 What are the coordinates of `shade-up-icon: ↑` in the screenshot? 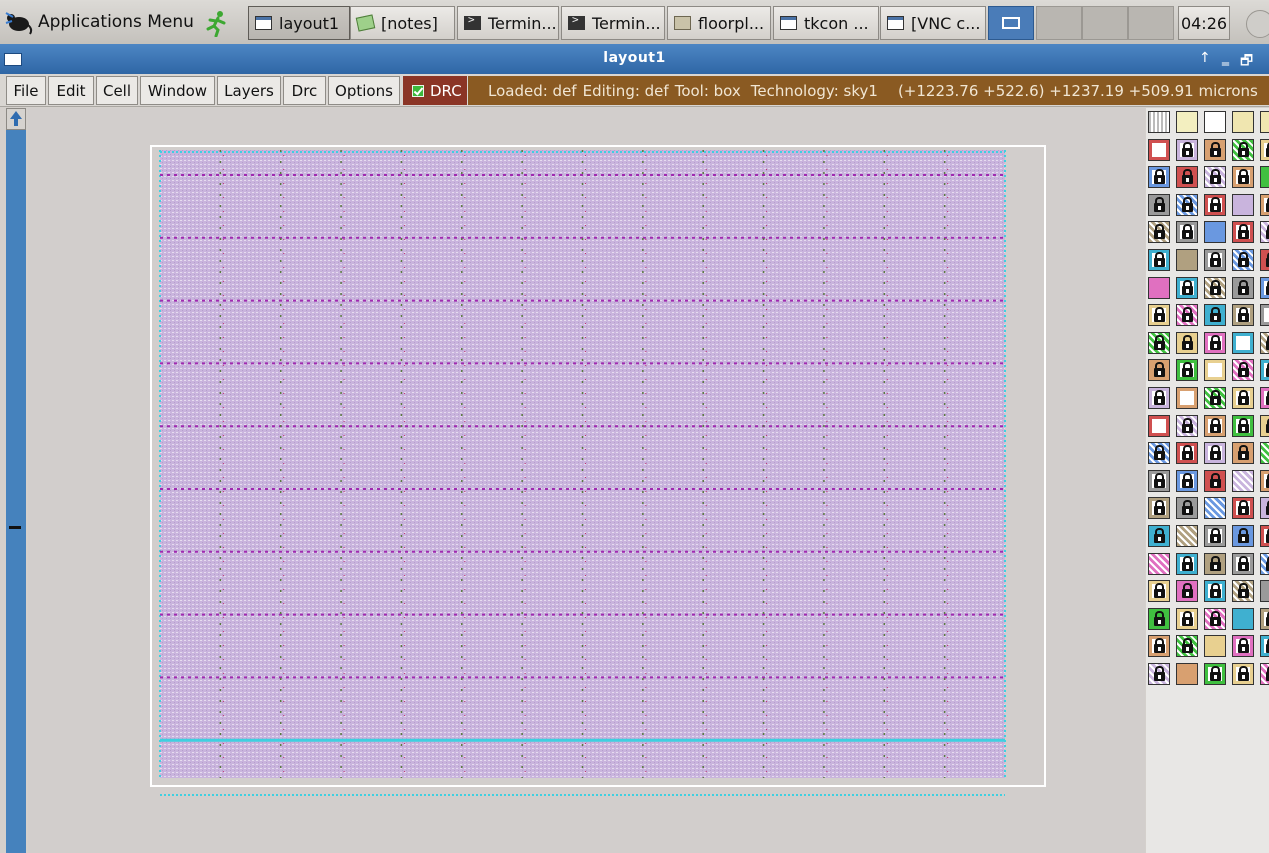 It's located at (1205, 58).